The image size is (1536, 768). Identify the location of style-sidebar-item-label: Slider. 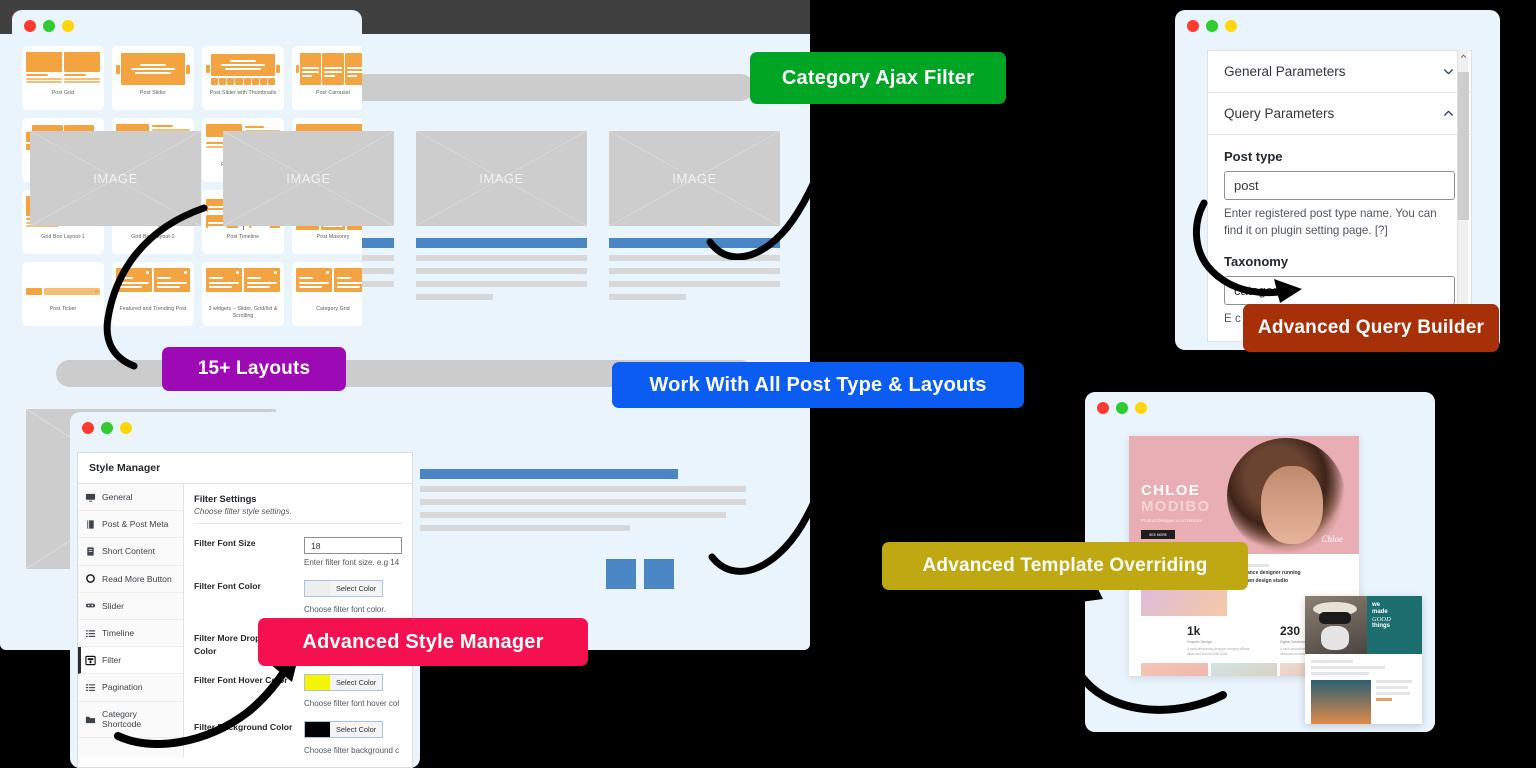
(113, 605).